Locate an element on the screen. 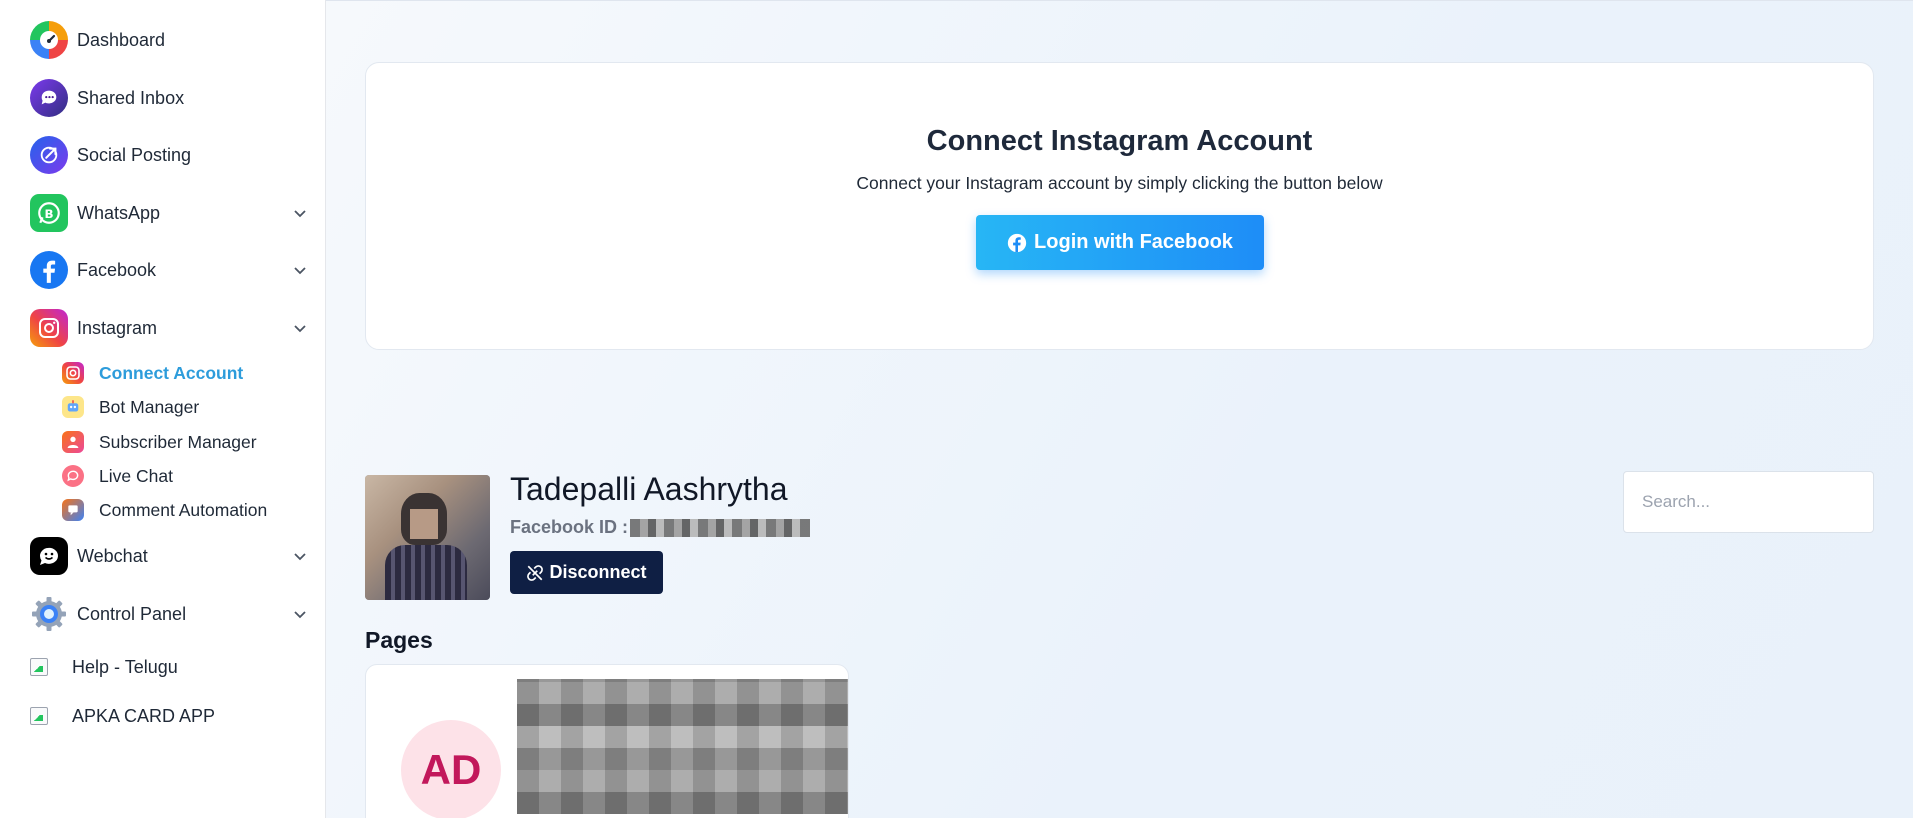 This screenshot has width=1913, height=818. pages-heading: Pages is located at coordinates (399, 640).